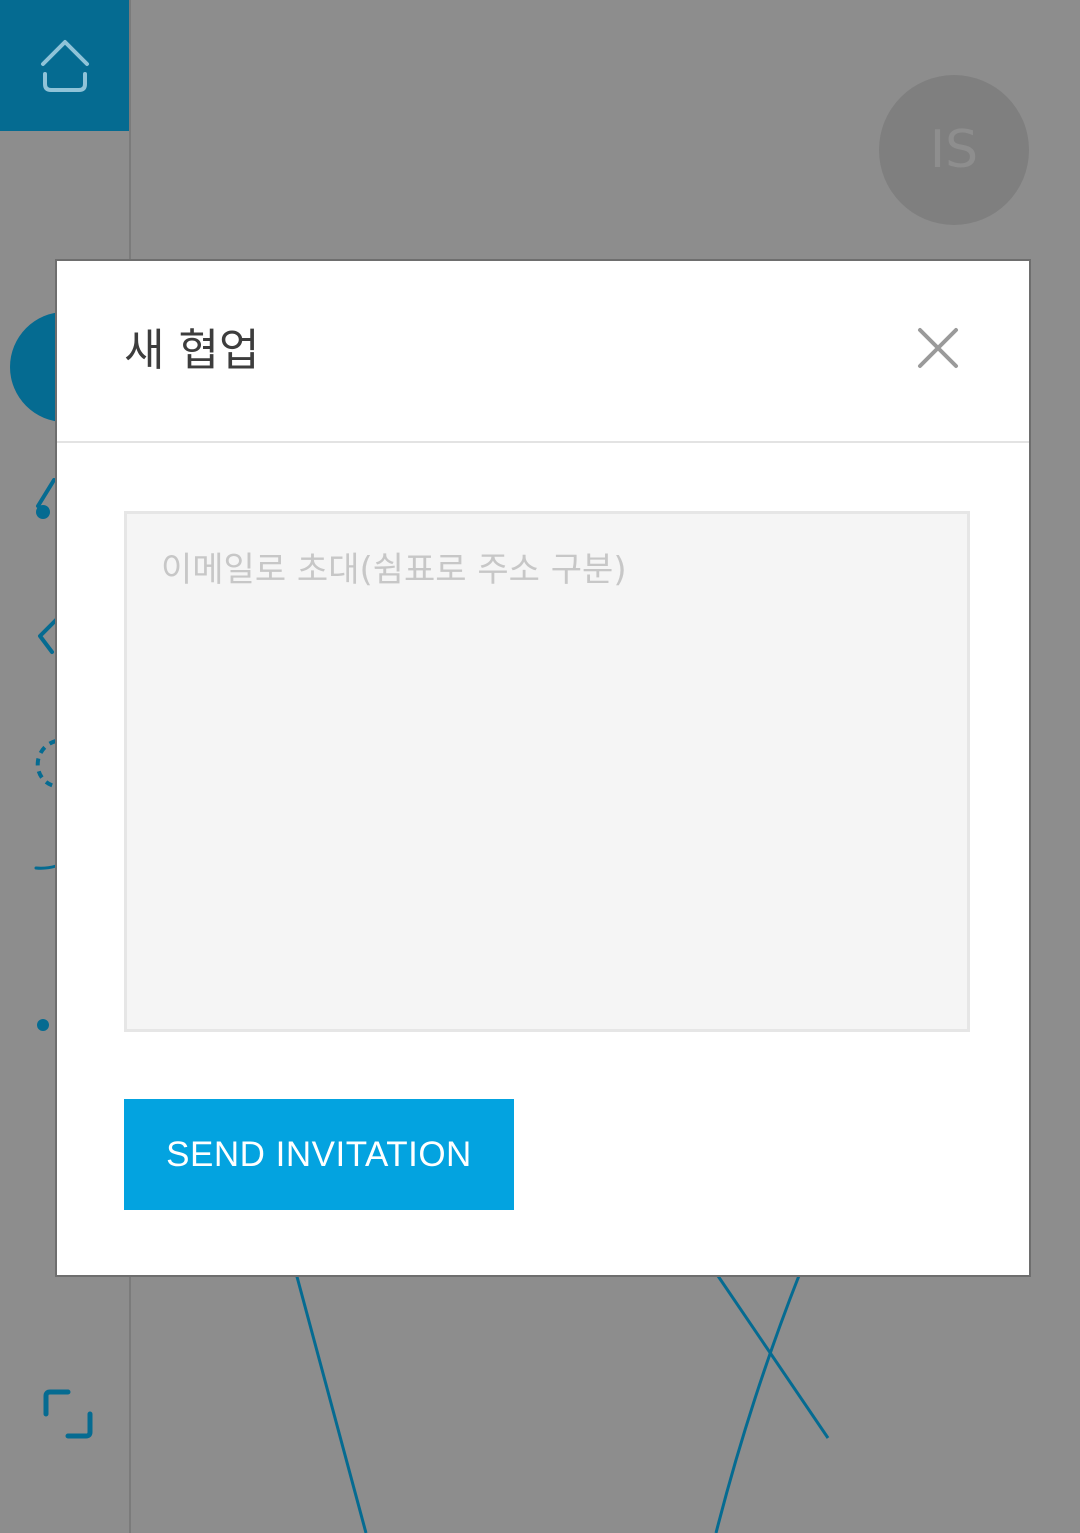 This screenshot has height=1533, width=1080. I want to click on home-button, so click(64, 65).